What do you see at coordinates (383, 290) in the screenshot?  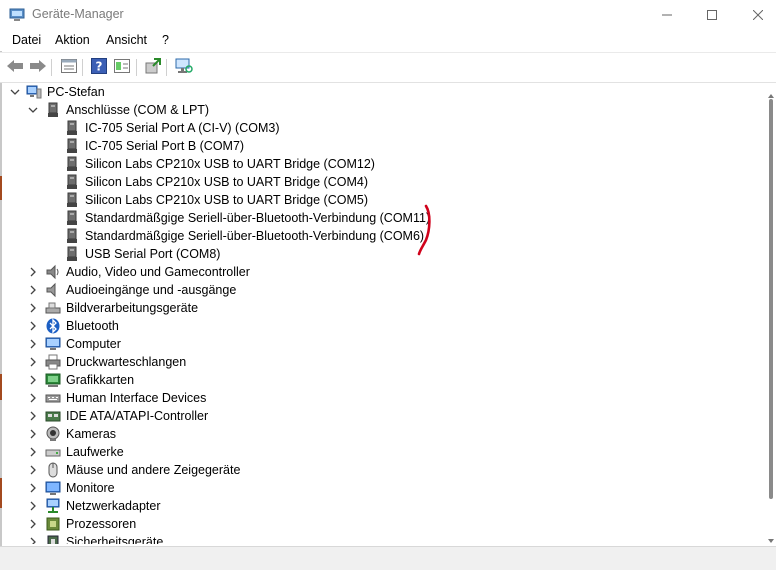 I see `tree-category-audio-io: Audioeingänge und -ausgänge` at bounding box center [383, 290].